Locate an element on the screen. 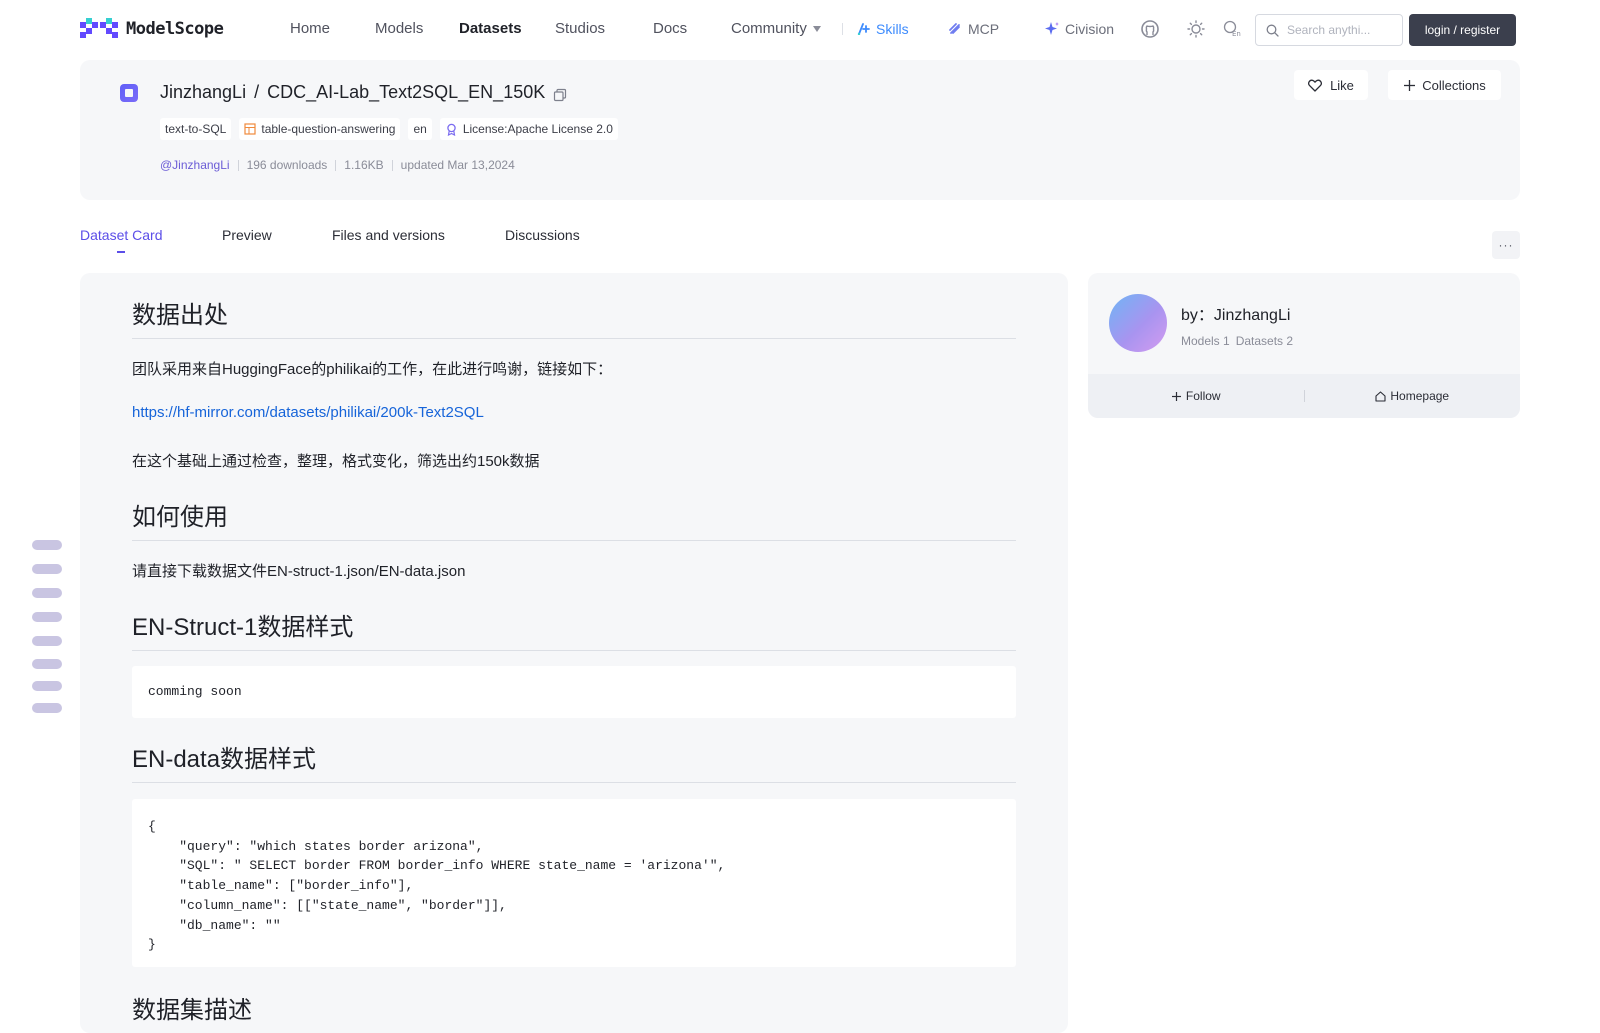 This screenshot has height=1033, width=1600. dataset-size: 1.16KB is located at coordinates (364, 165).